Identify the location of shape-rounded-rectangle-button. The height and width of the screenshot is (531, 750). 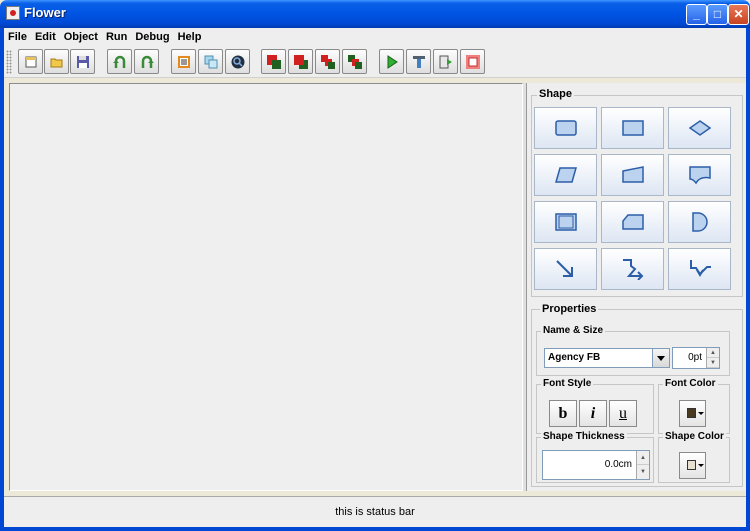
(632, 128).